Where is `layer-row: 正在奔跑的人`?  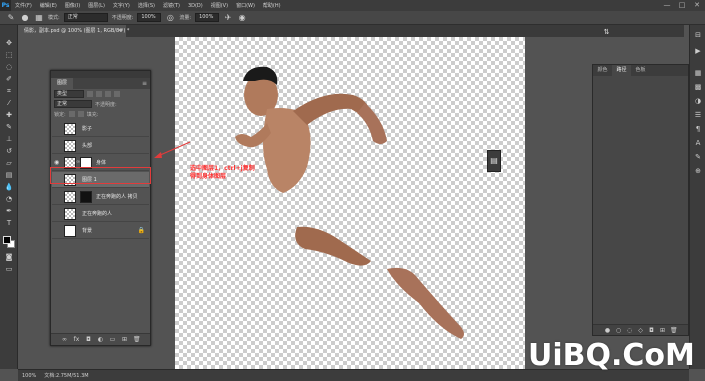 layer-row: 正在奔跑的人 is located at coordinates (100, 214).